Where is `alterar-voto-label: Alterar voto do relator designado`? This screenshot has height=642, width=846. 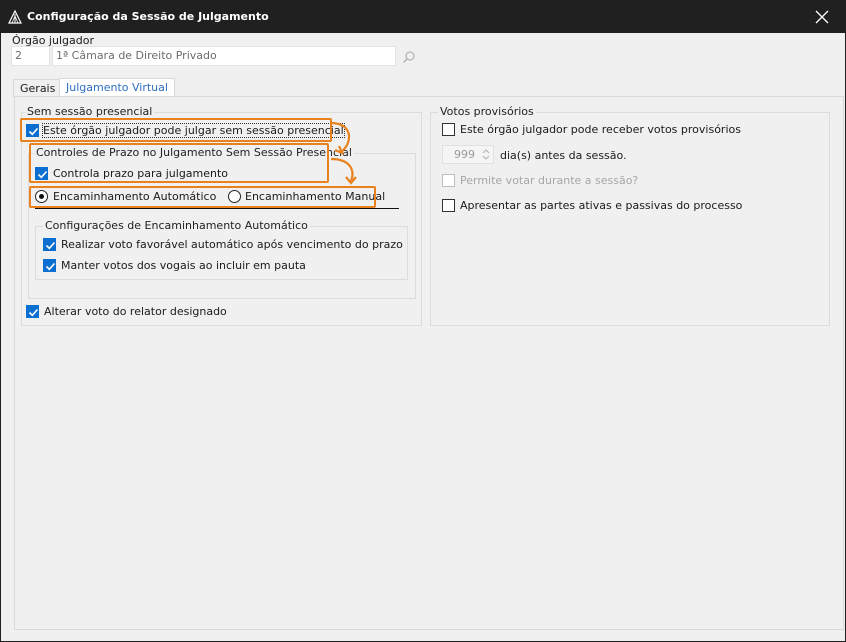 alterar-voto-label: Alterar voto do relator designado is located at coordinates (135, 311).